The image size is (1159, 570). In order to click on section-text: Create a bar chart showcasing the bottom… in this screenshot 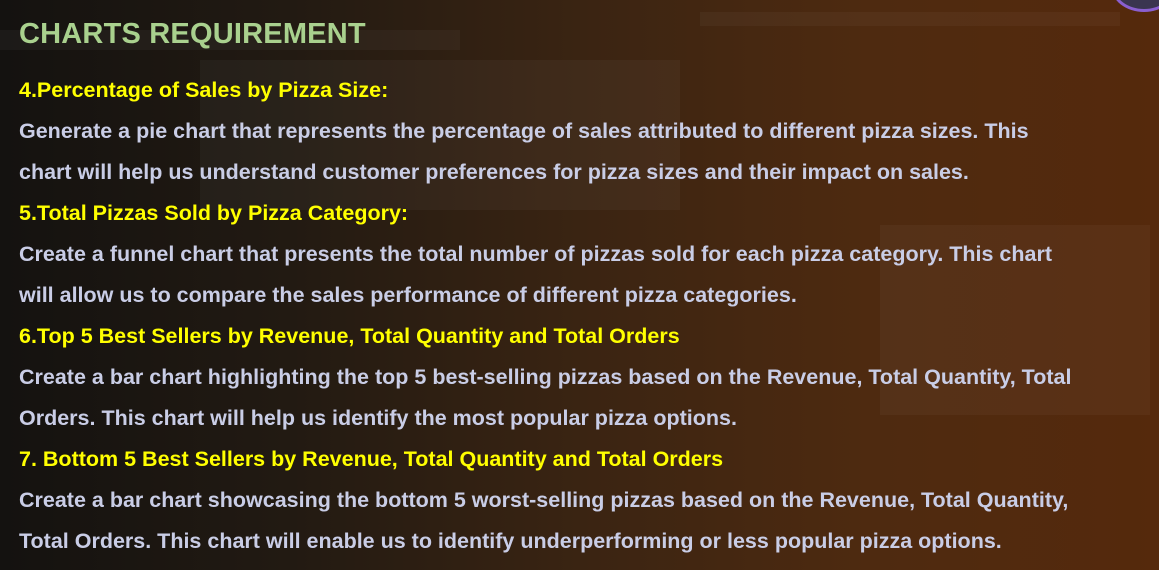, I will do `click(544, 500)`.